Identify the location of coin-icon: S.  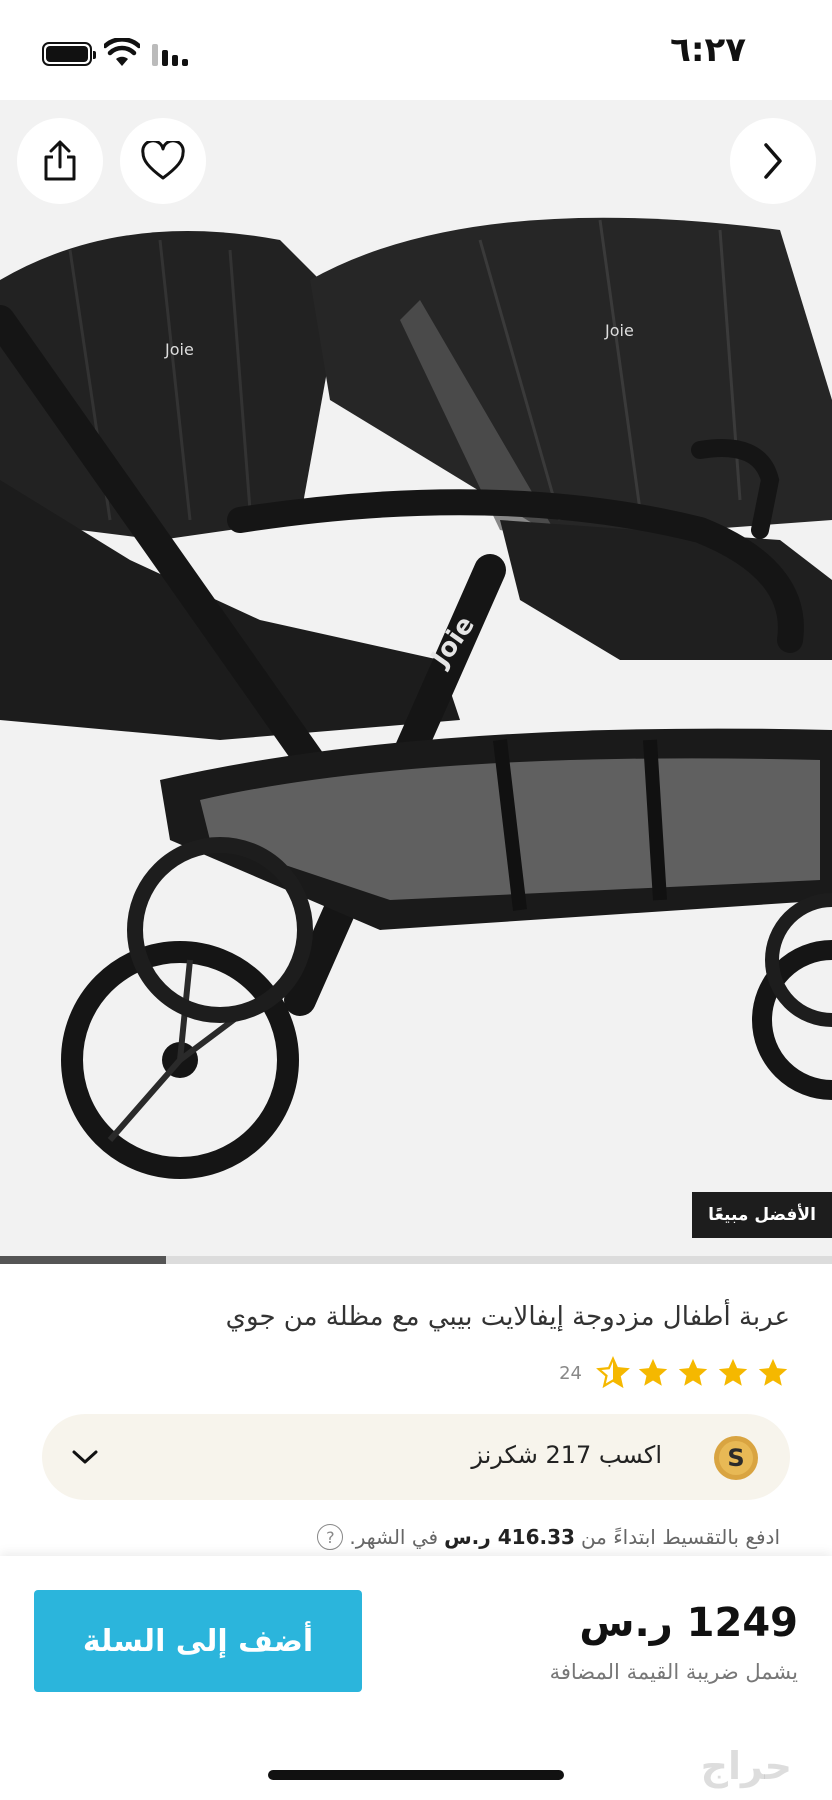
(736, 1458).